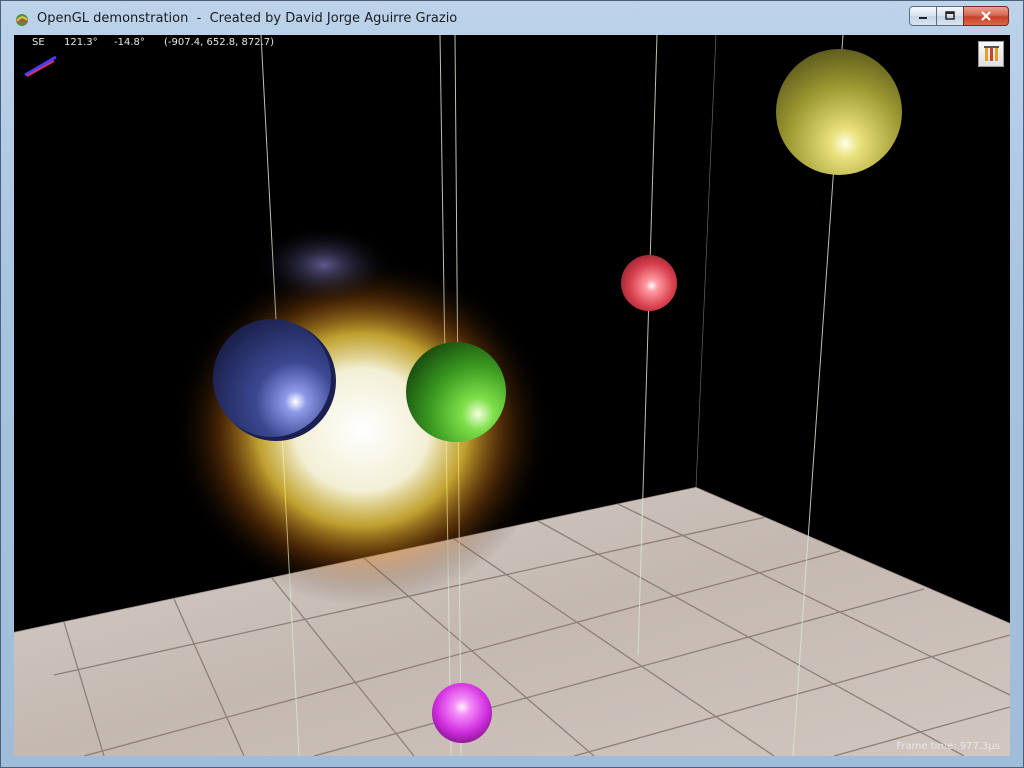  I want to click on hud-pitch: -14.8°, so click(129, 42).